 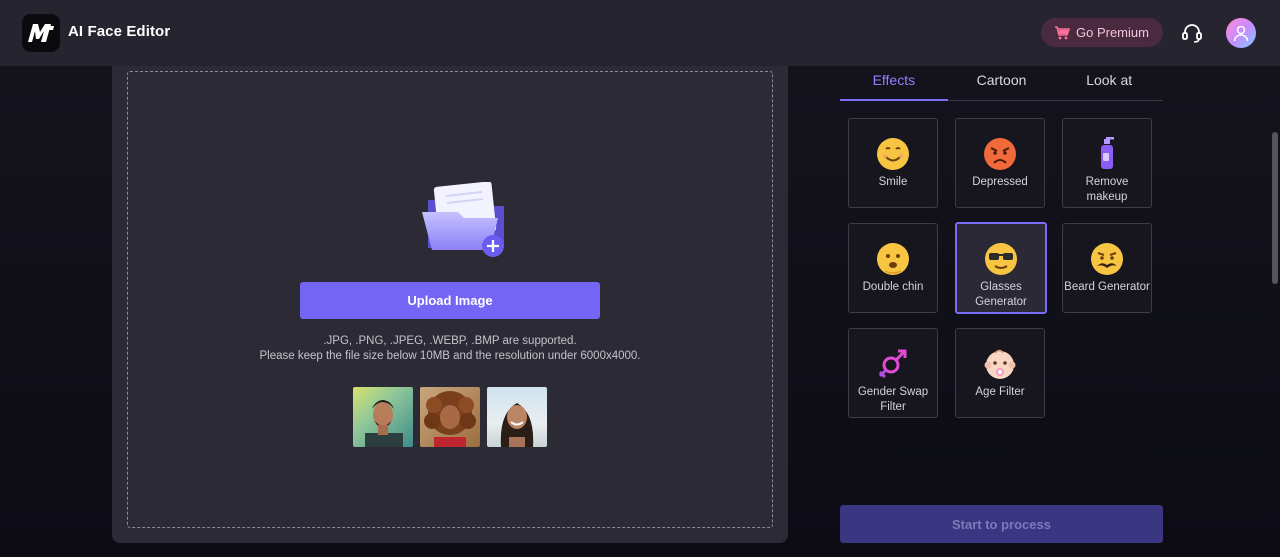 I want to click on upload-image-button: Upload Image, so click(x=450, y=300).